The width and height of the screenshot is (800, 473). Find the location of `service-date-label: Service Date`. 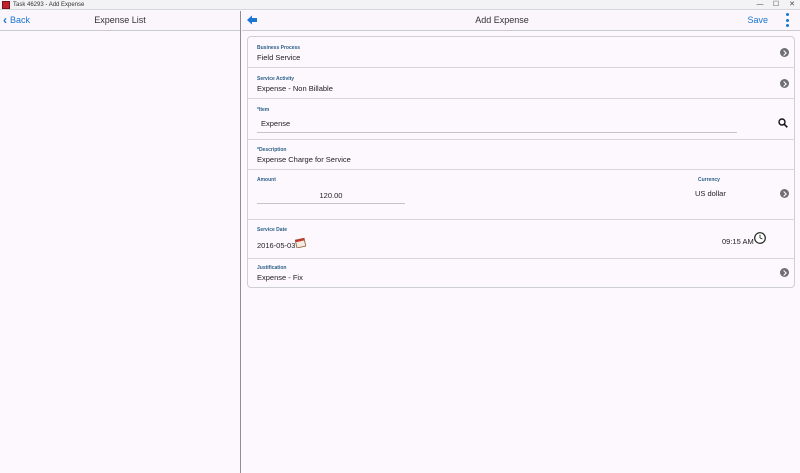

service-date-label: Service Date is located at coordinates (272, 230).